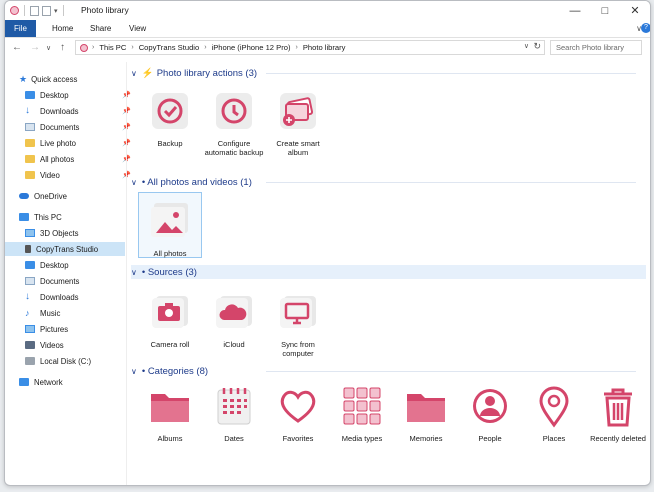 The width and height of the screenshot is (654, 492). I want to click on sidebar-item-label: CopyTrans Studio, so click(67, 249).